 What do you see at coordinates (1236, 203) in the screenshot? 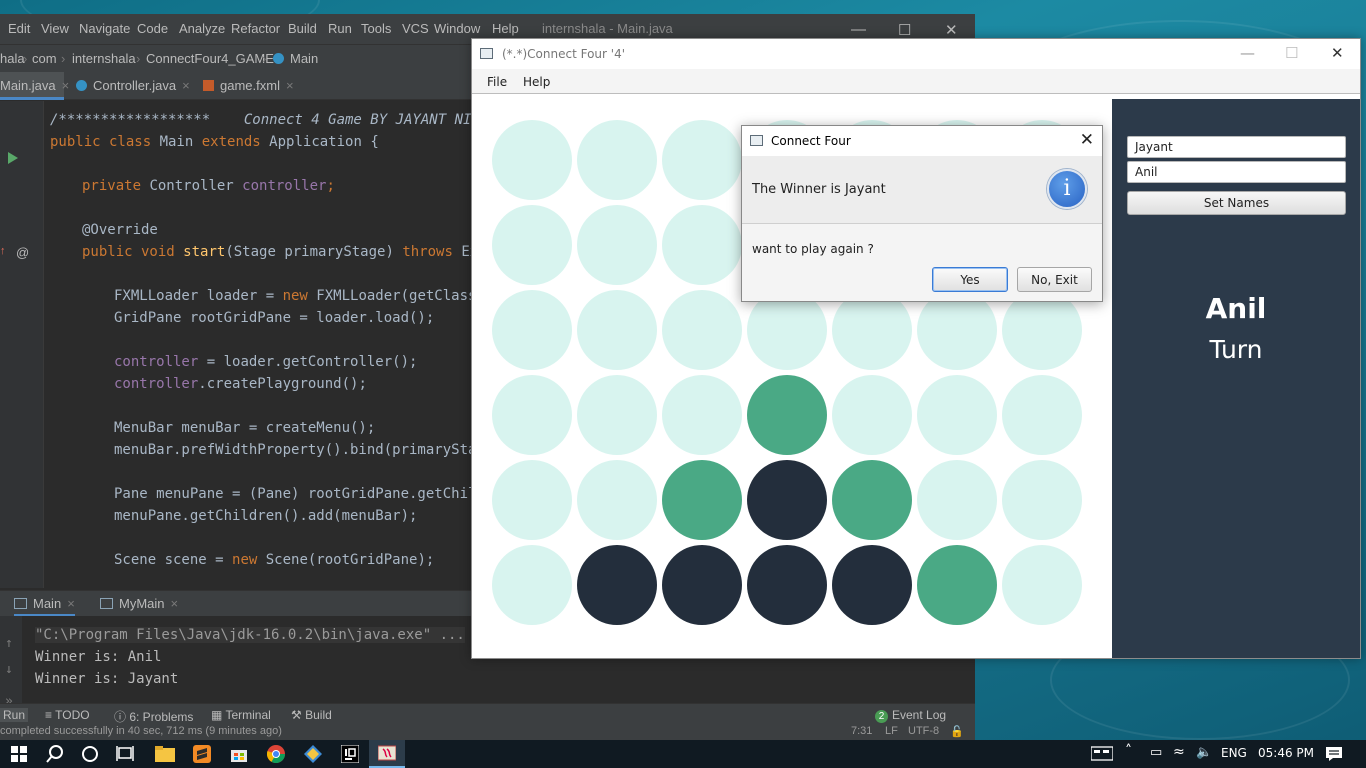
I see `set-names-button: Set Names` at bounding box center [1236, 203].